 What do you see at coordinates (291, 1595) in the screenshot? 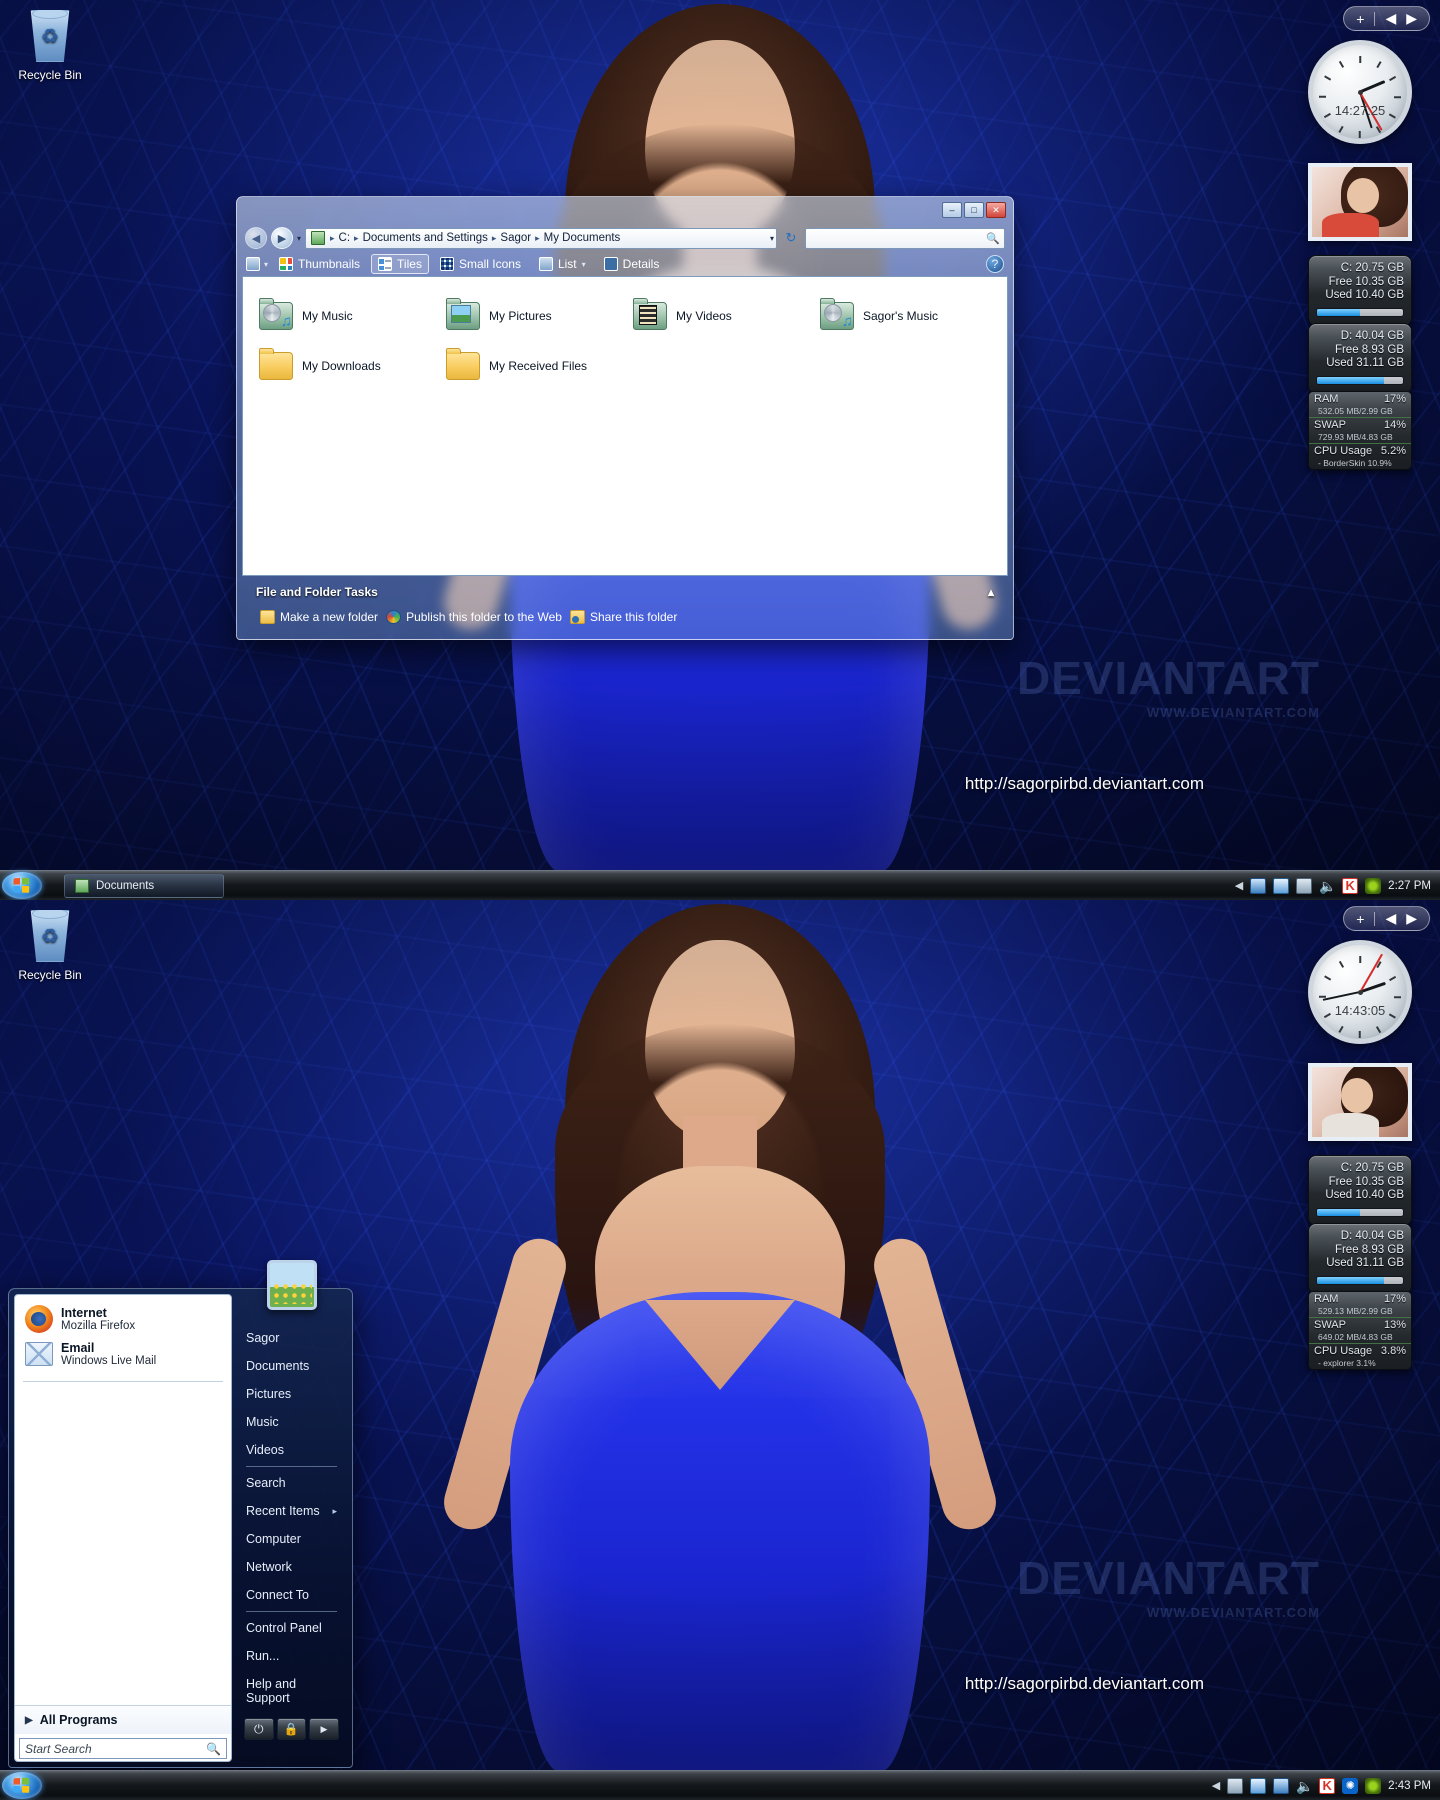
I see `start-item-connect-to: Connect To` at bounding box center [291, 1595].